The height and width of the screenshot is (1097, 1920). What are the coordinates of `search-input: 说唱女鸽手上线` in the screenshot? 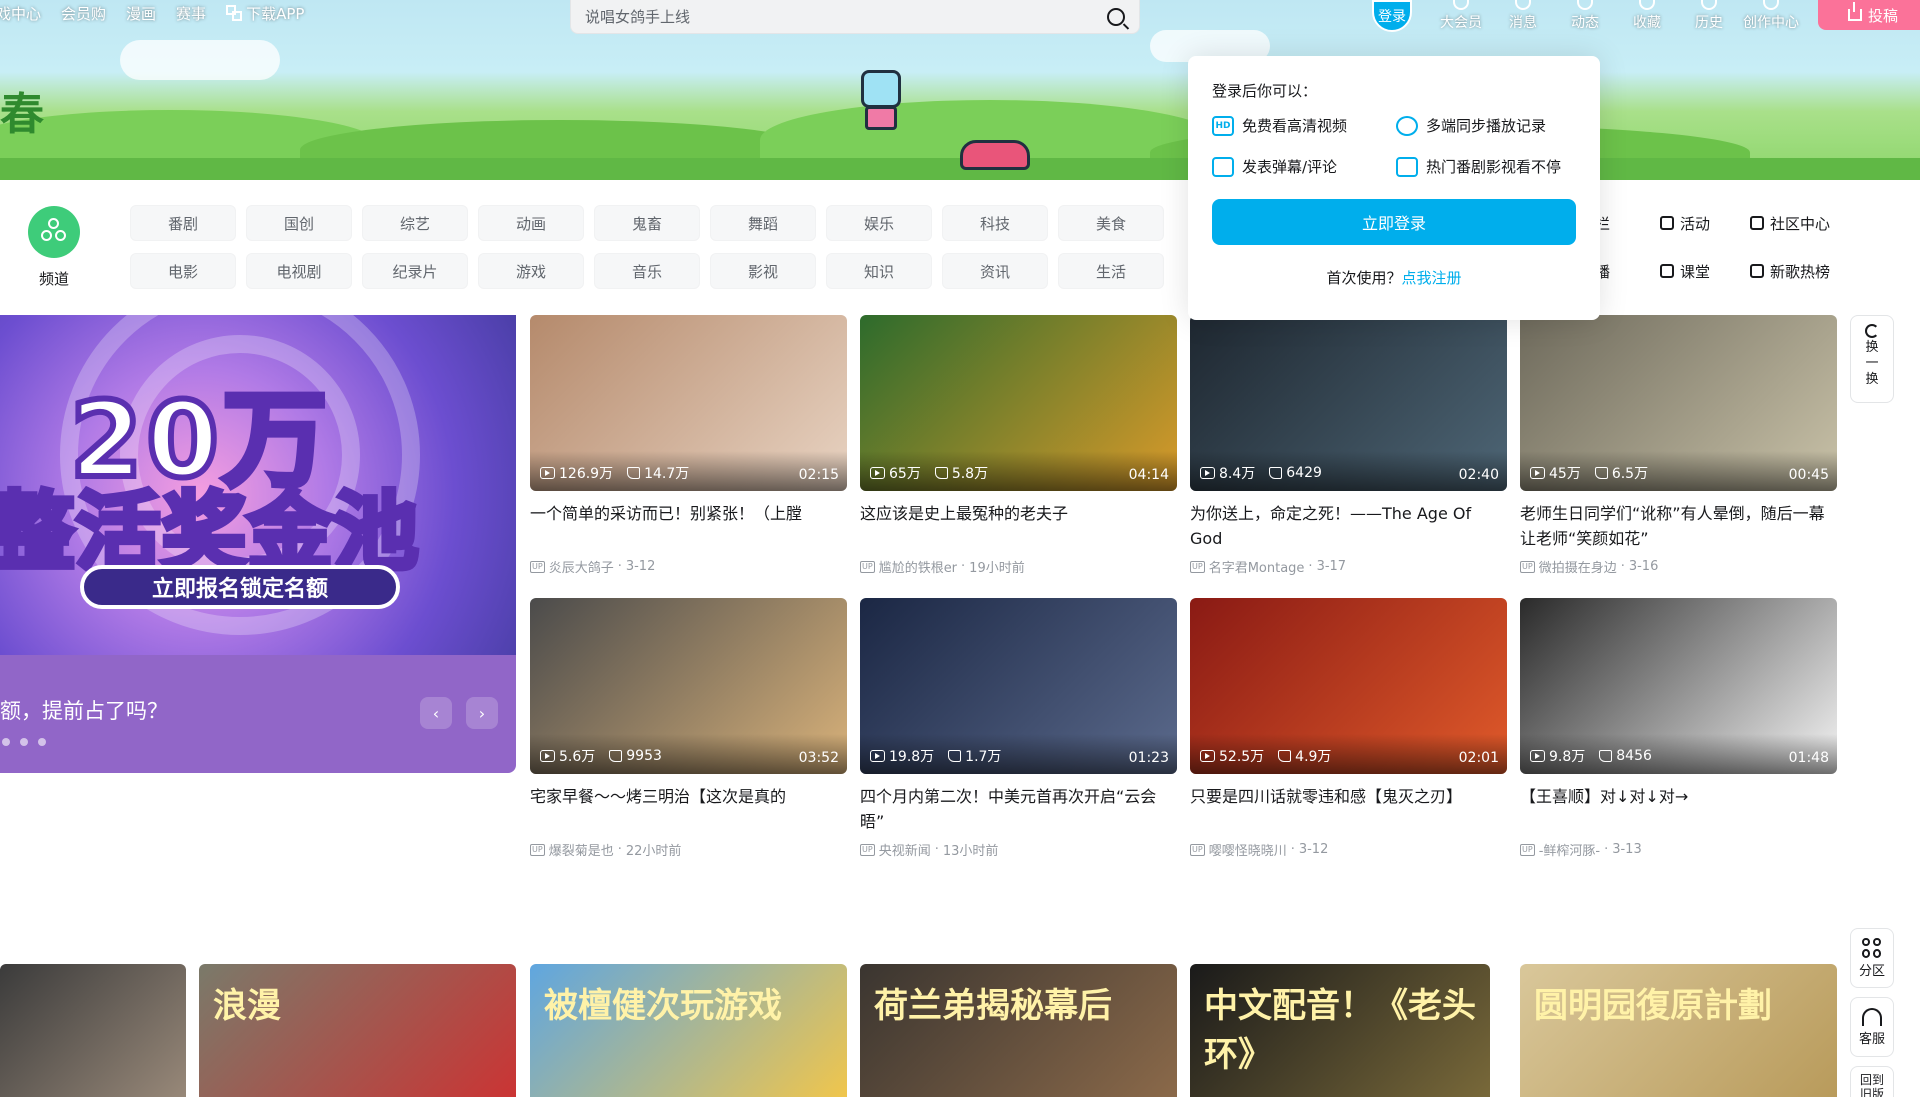 It's located at (846, 16).